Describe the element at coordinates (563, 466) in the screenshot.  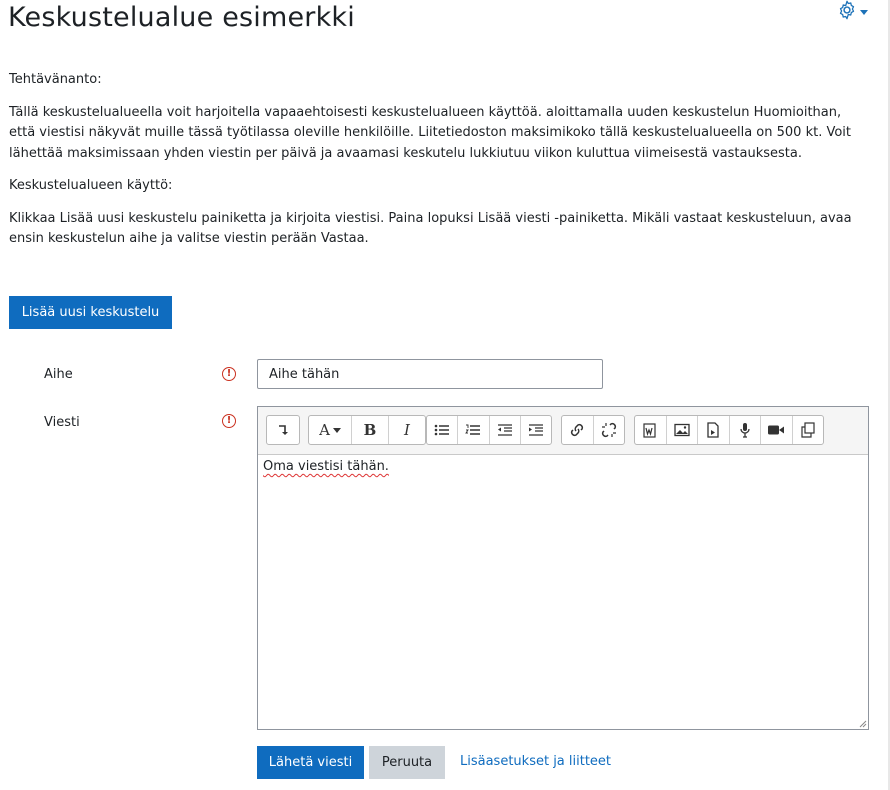
I see `message-content: Oma viestisi tähän.` at that location.